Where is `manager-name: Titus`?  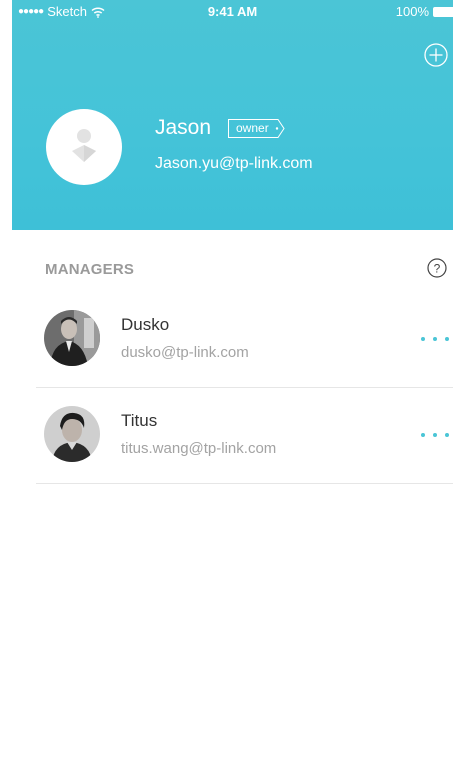
manager-name: Titus is located at coordinates (139, 420).